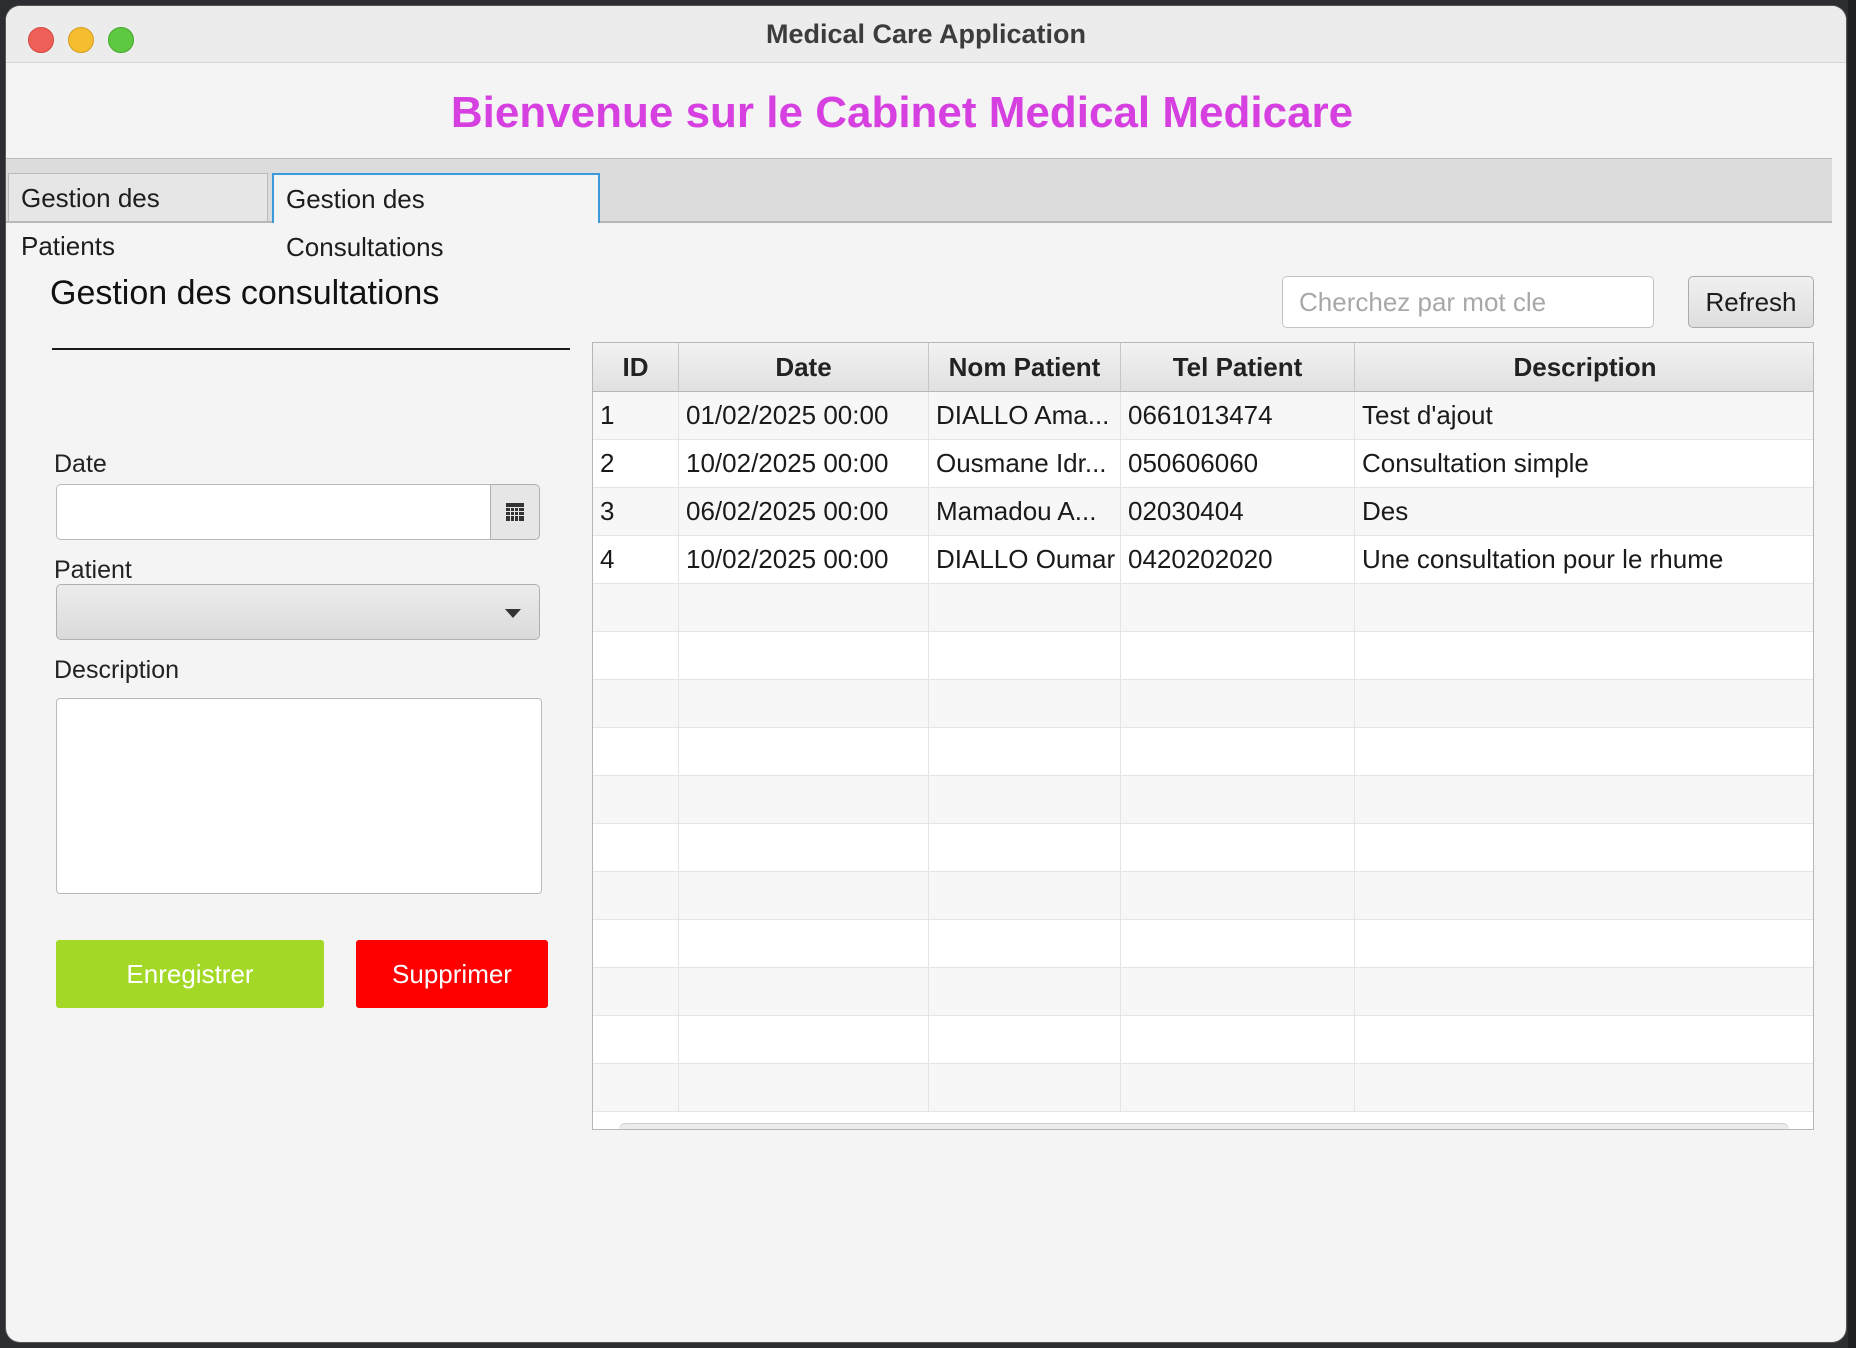  I want to click on background-window-edge, so click(1852, 674).